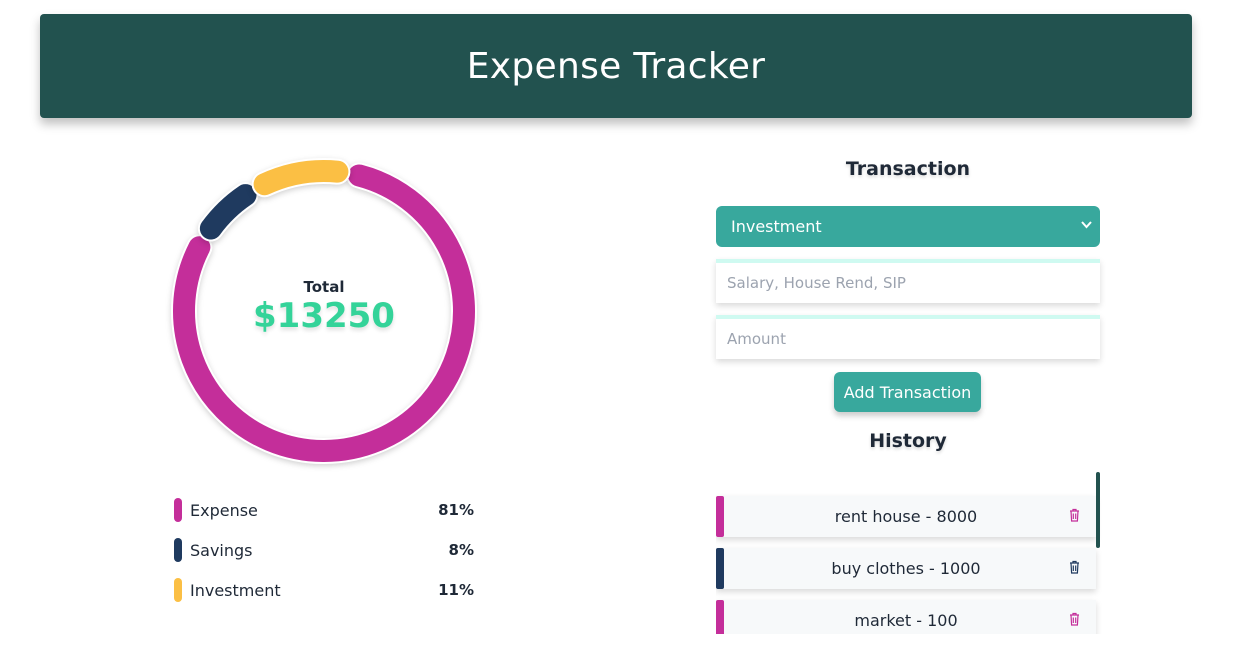 The width and height of the screenshot is (1235, 665). Describe the element at coordinates (221, 550) in the screenshot. I see `legend-label: Savings` at that location.